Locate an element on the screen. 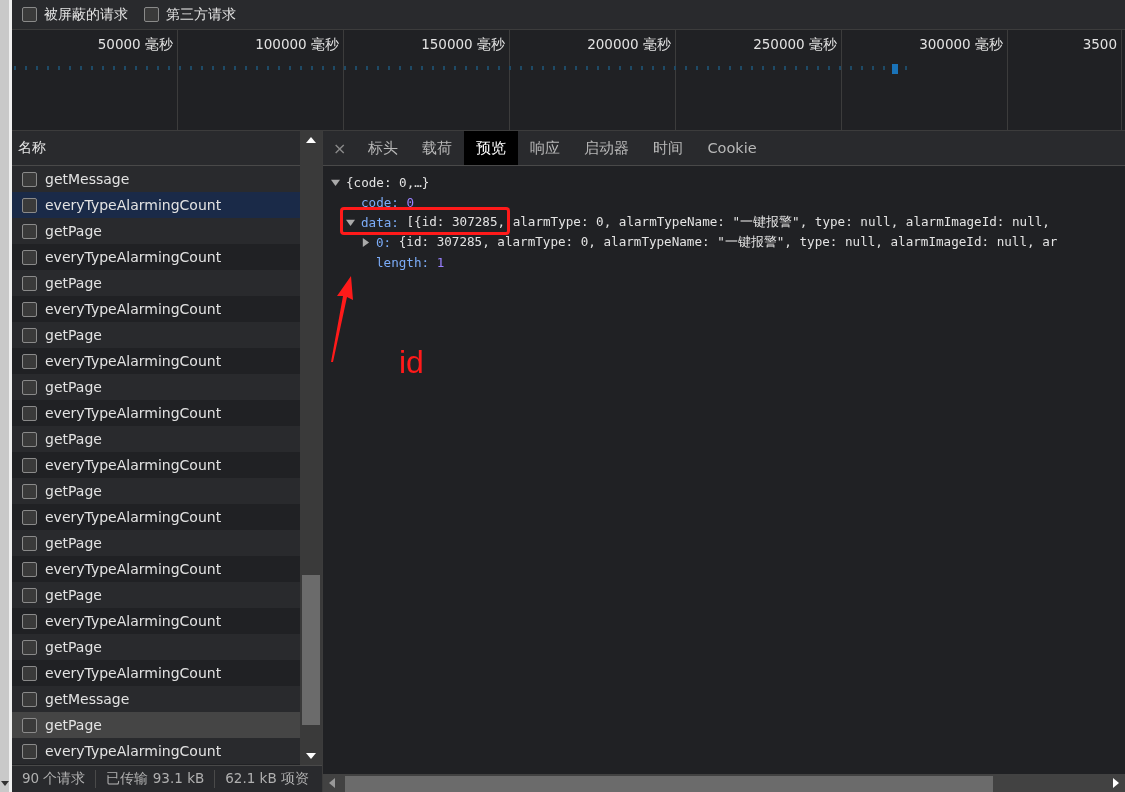  property-value: [{id: 307285, alarmType: 0, alarmTypeName: "一键报警", type: null, alarmImageId: null, is located at coordinates (728, 222).